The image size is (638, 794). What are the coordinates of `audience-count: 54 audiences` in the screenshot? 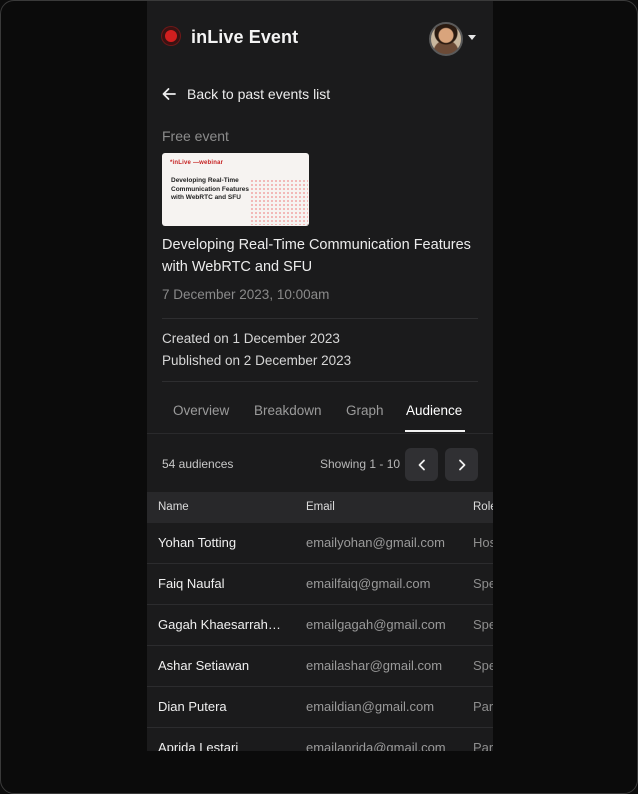 It's located at (198, 464).